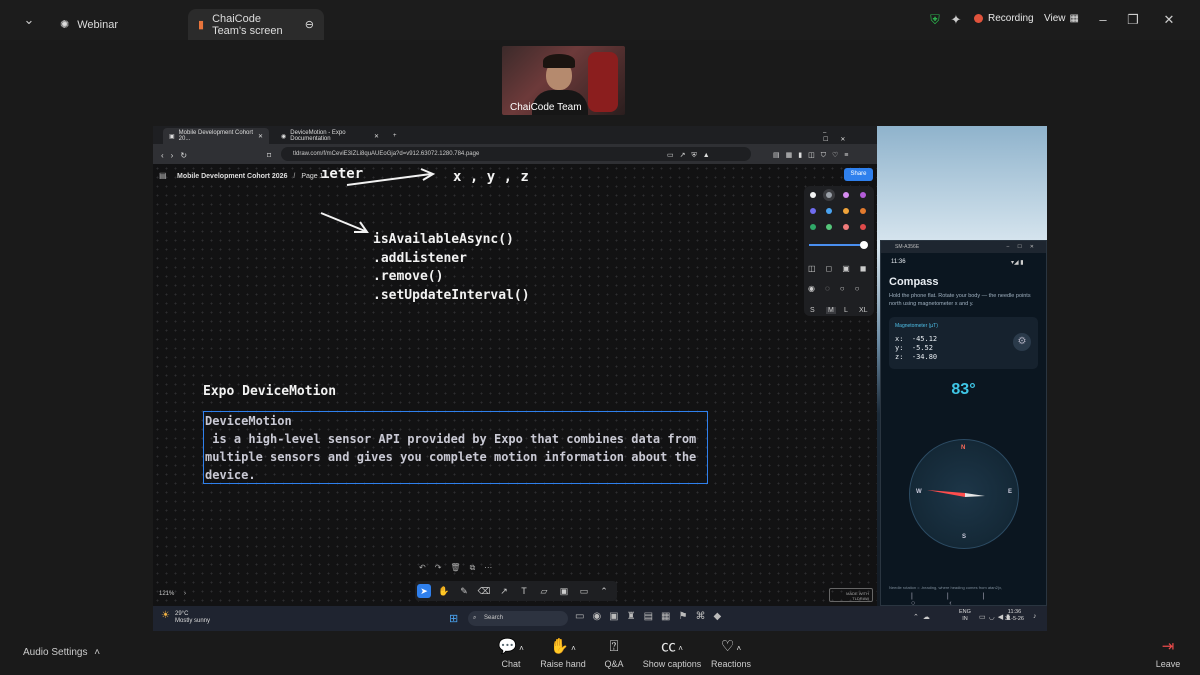 The height and width of the screenshot is (675, 1200). Describe the element at coordinates (453, 618) in the screenshot. I see `windows-start-icon: ⊞` at that location.